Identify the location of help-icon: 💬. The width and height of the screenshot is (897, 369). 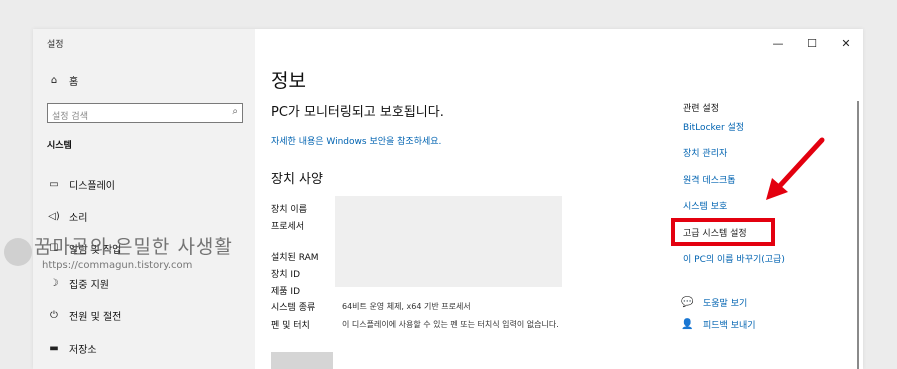
(687, 302).